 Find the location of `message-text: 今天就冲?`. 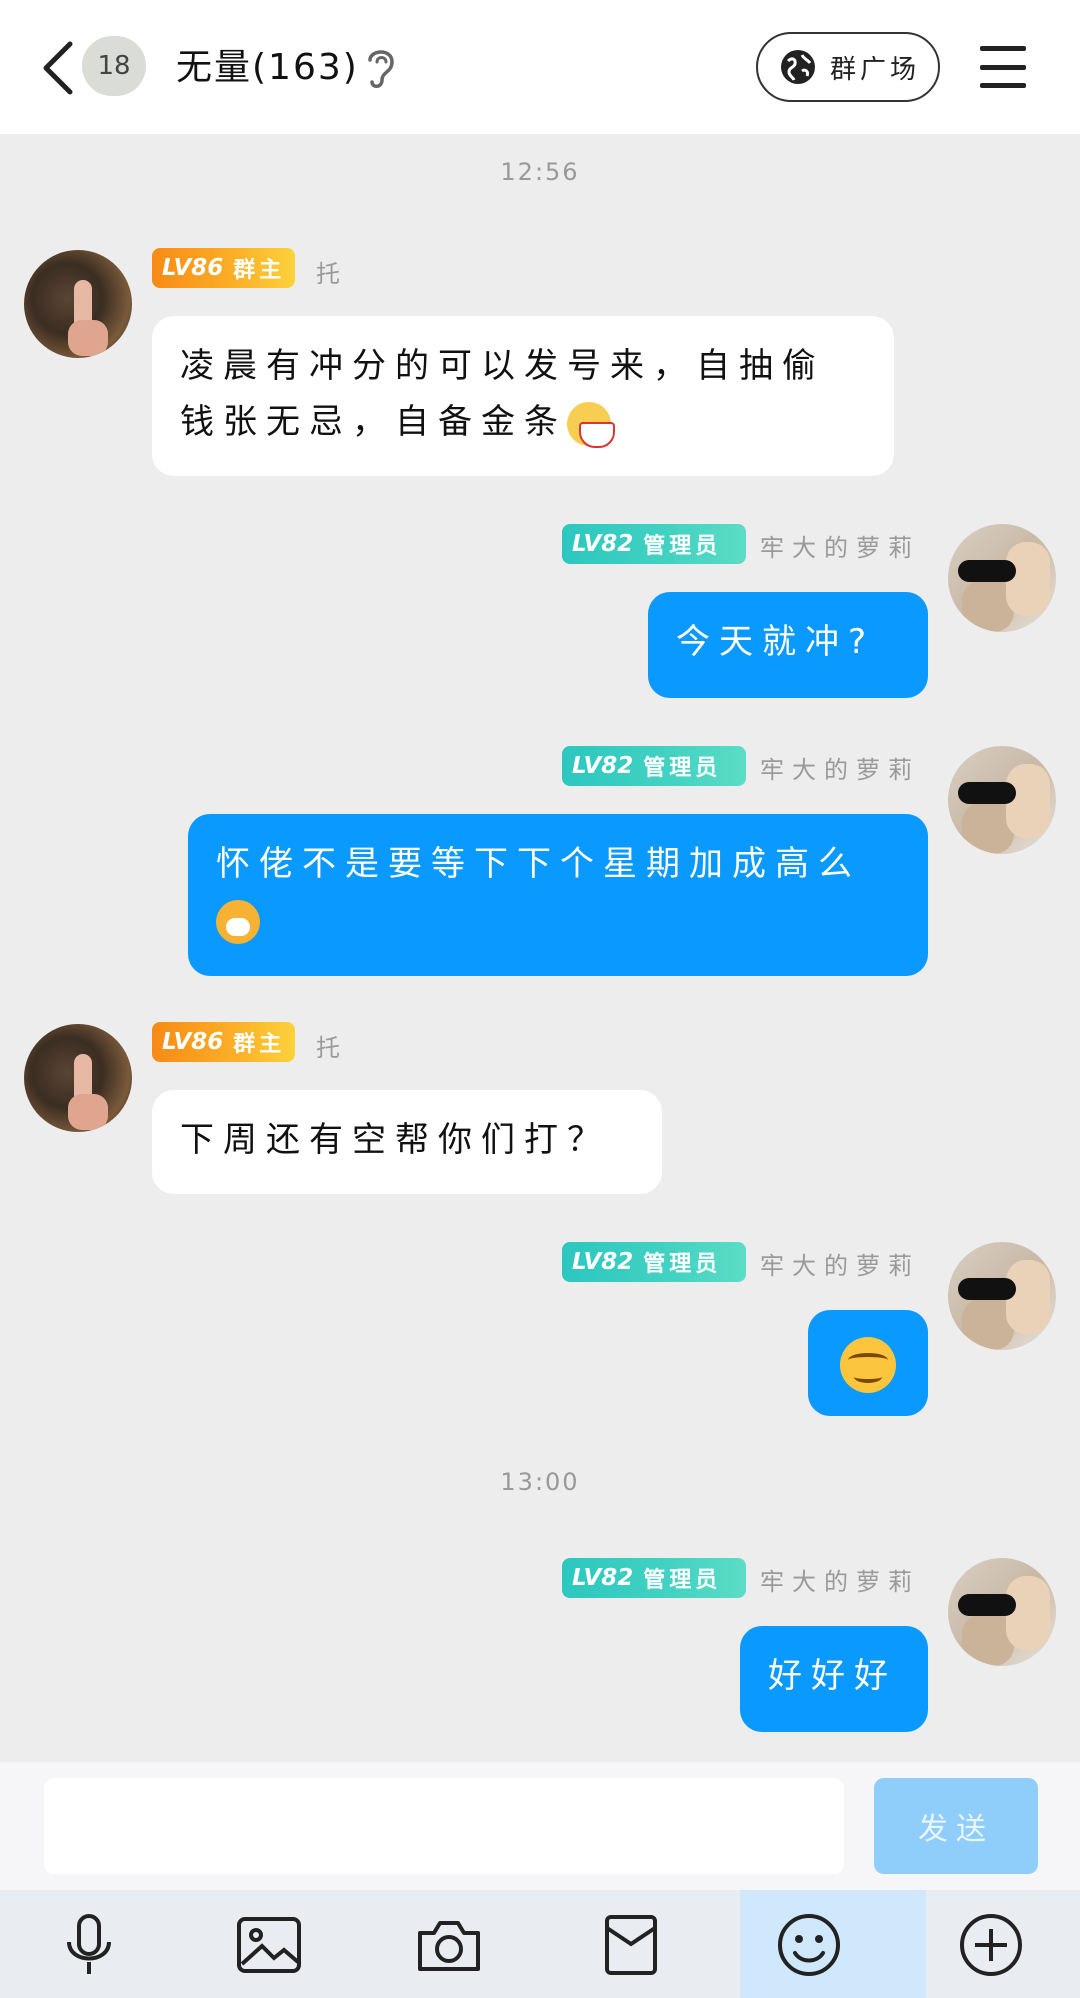

message-text: 今天就冲? is located at coordinates (776, 642).